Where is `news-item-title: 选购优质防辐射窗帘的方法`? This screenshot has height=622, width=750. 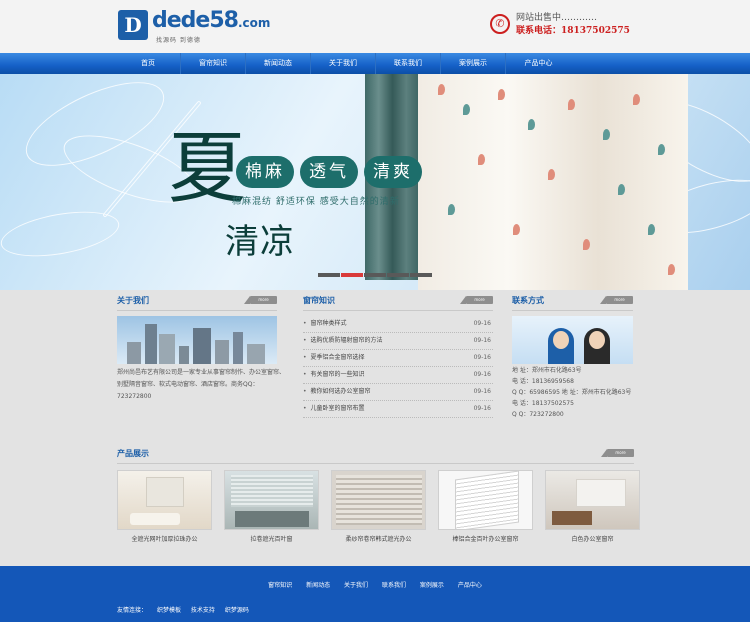
news-item-title: 选购优质防辐射窗帘的方法 is located at coordinates (343, 341).